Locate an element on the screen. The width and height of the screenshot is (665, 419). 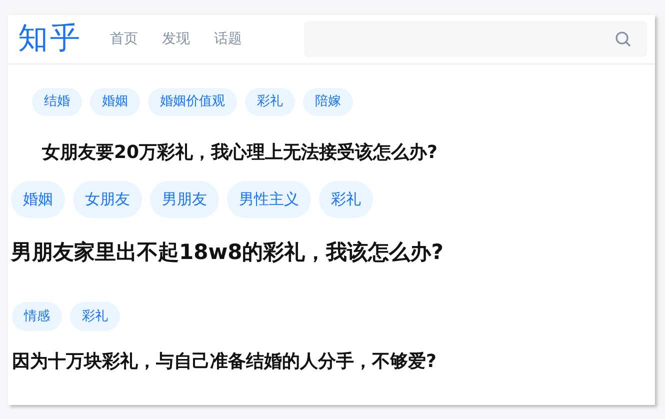
question-title: 男朋友家里出不起18w8的彩礼，我该怎么办? is located at coordinates (333, 252).